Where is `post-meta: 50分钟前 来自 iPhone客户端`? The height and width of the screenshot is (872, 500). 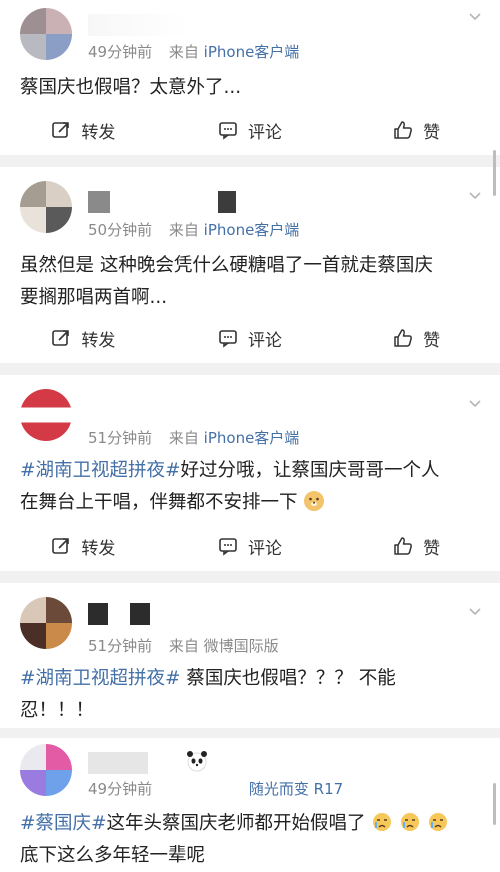 post-meta: 50分钟前 来自 iPhone客户端 is located at coordinates (193, 229).